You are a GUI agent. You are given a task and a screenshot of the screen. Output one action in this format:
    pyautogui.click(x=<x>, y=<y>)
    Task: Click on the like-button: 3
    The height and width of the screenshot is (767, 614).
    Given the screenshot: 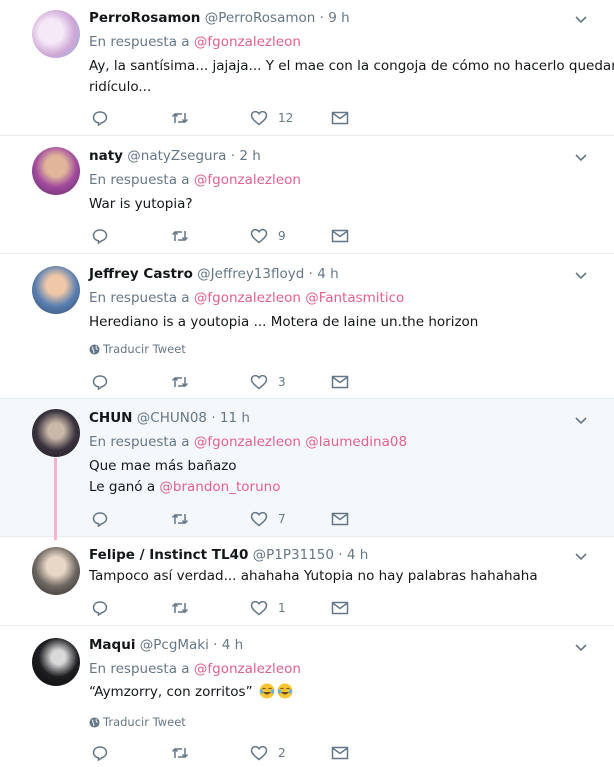 What is the action you would take?
    pyautogui.click(x=268, y=382)
    